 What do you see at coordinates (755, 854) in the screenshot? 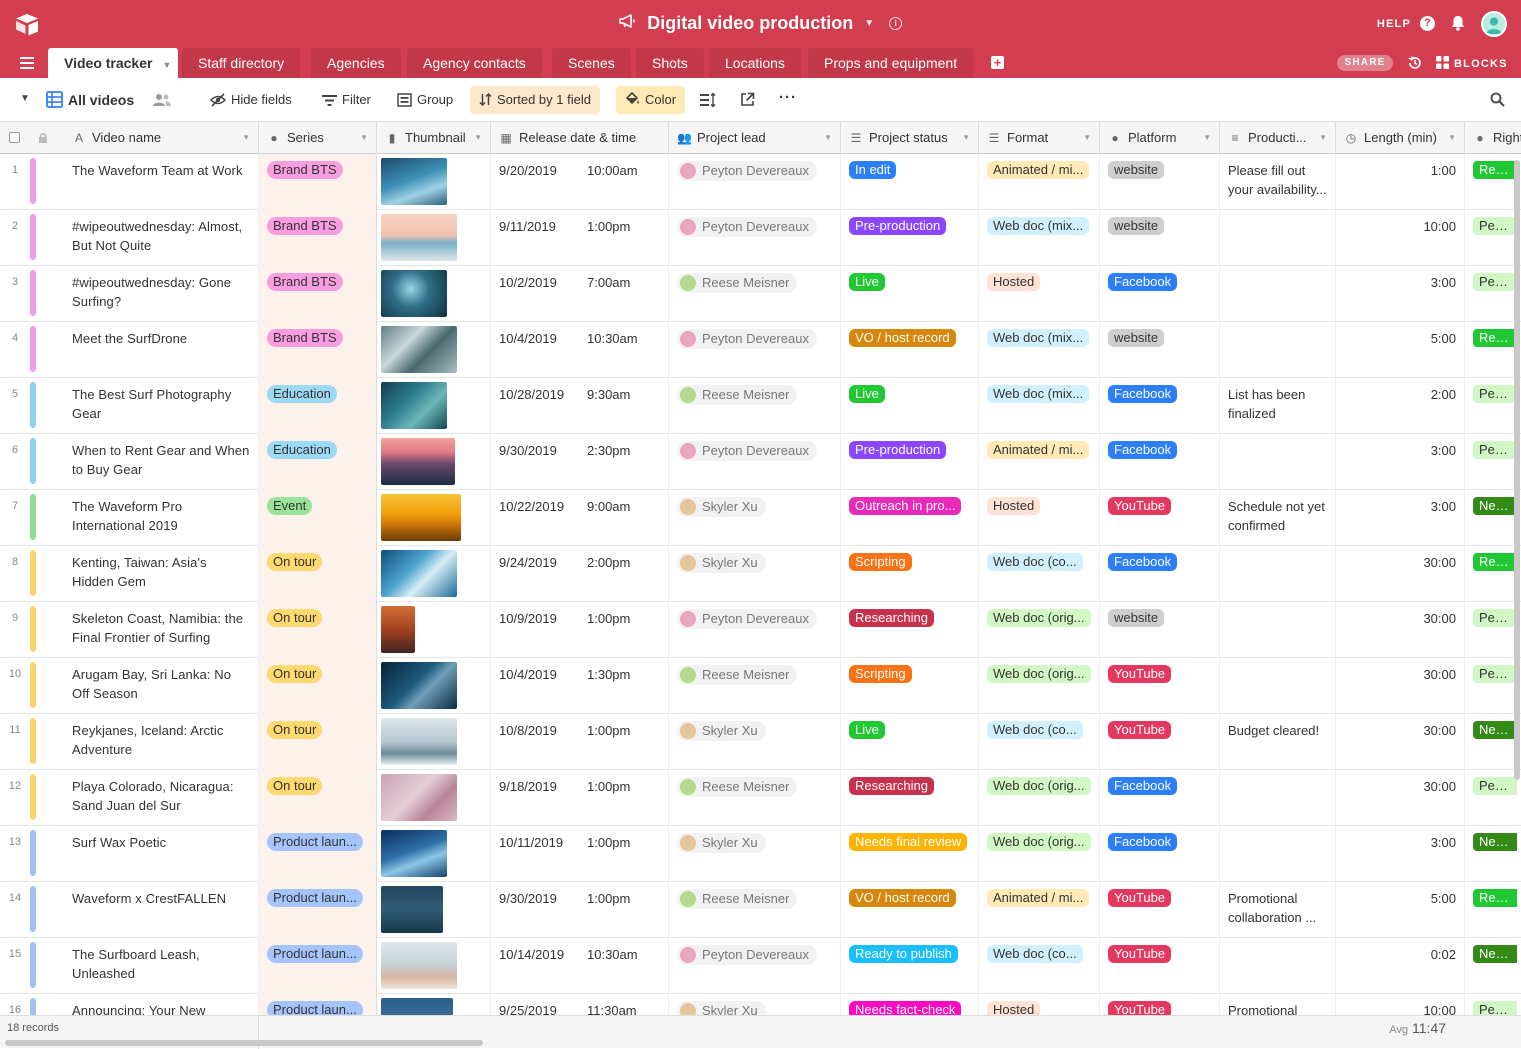
I see `project-lead-cell: Skyler Xu` at bounding box center [755, 854].